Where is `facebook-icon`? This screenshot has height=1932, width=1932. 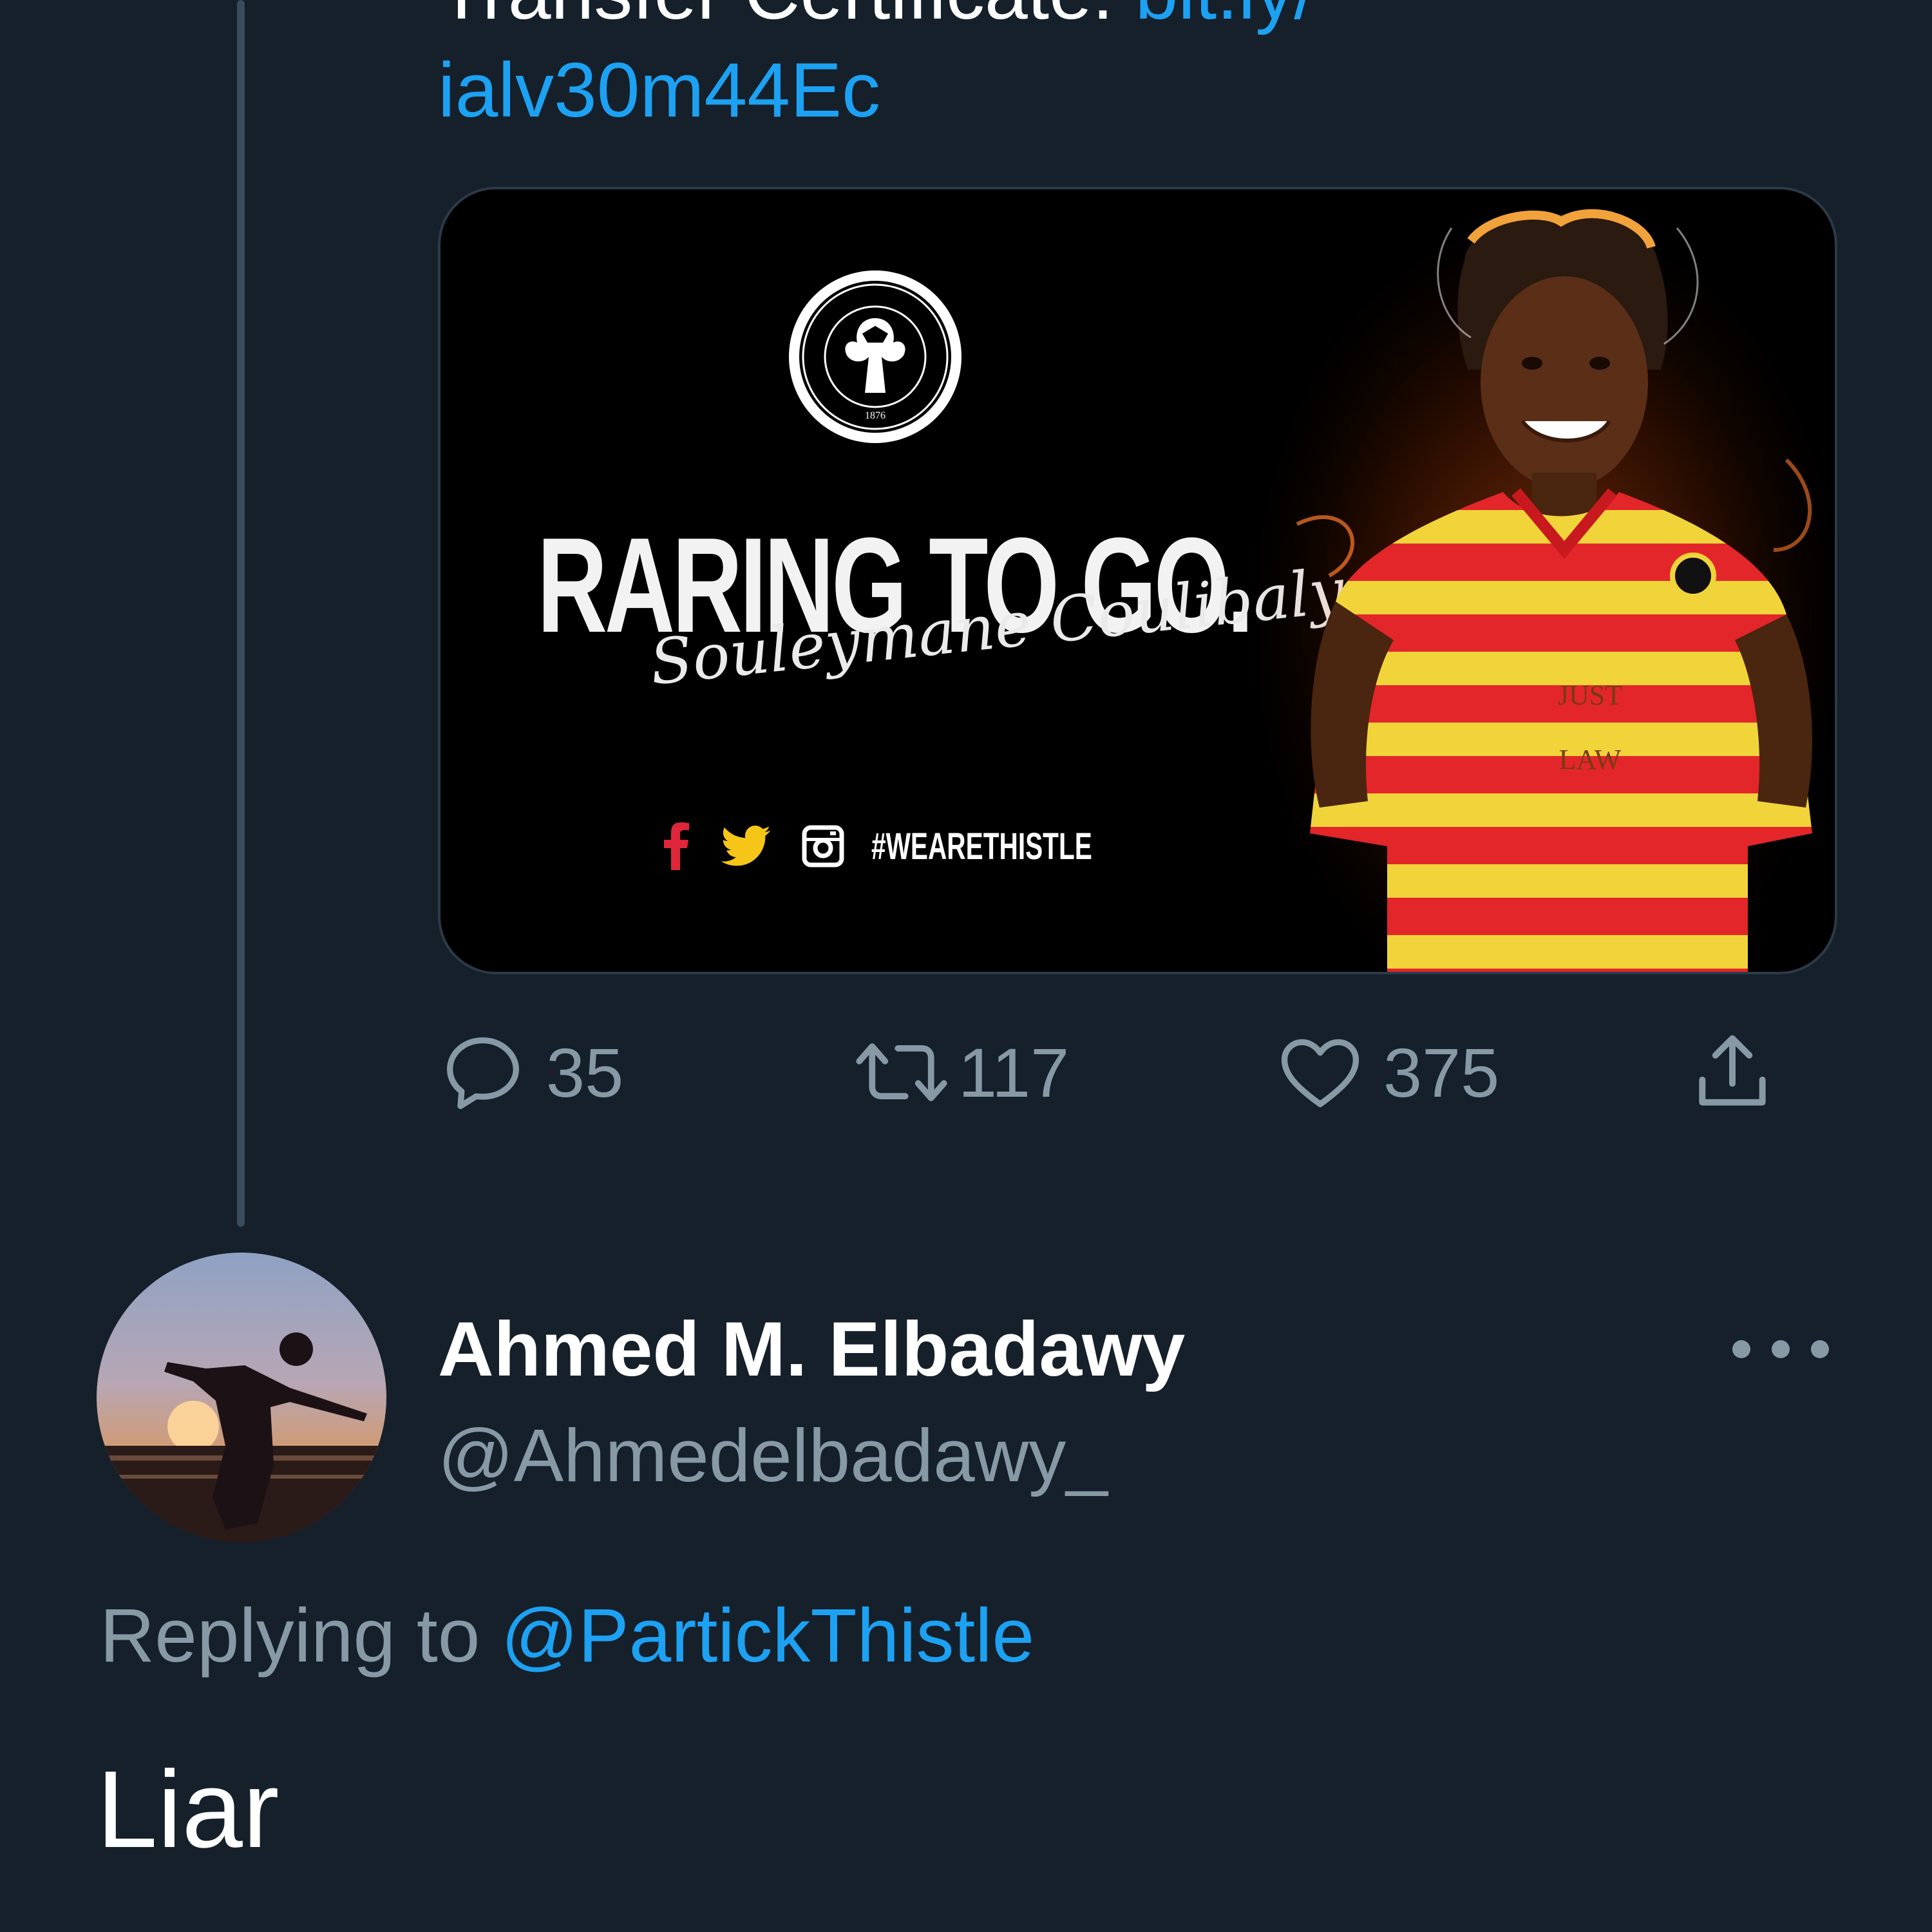 facebook-icon is located at coordinates (677, 846).